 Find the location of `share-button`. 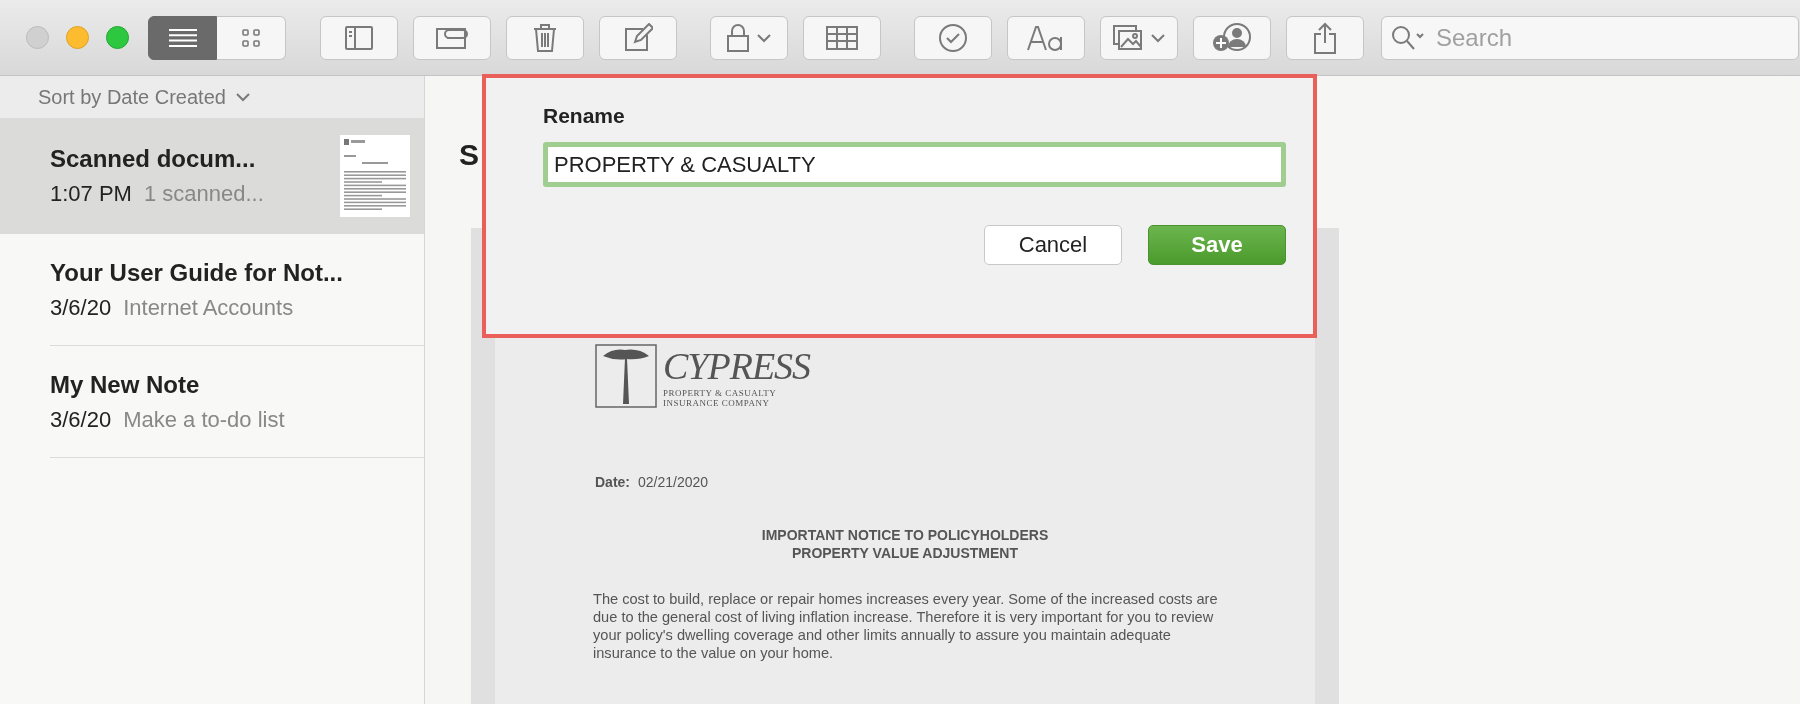

share-button is located at coordinates (1325, 37).